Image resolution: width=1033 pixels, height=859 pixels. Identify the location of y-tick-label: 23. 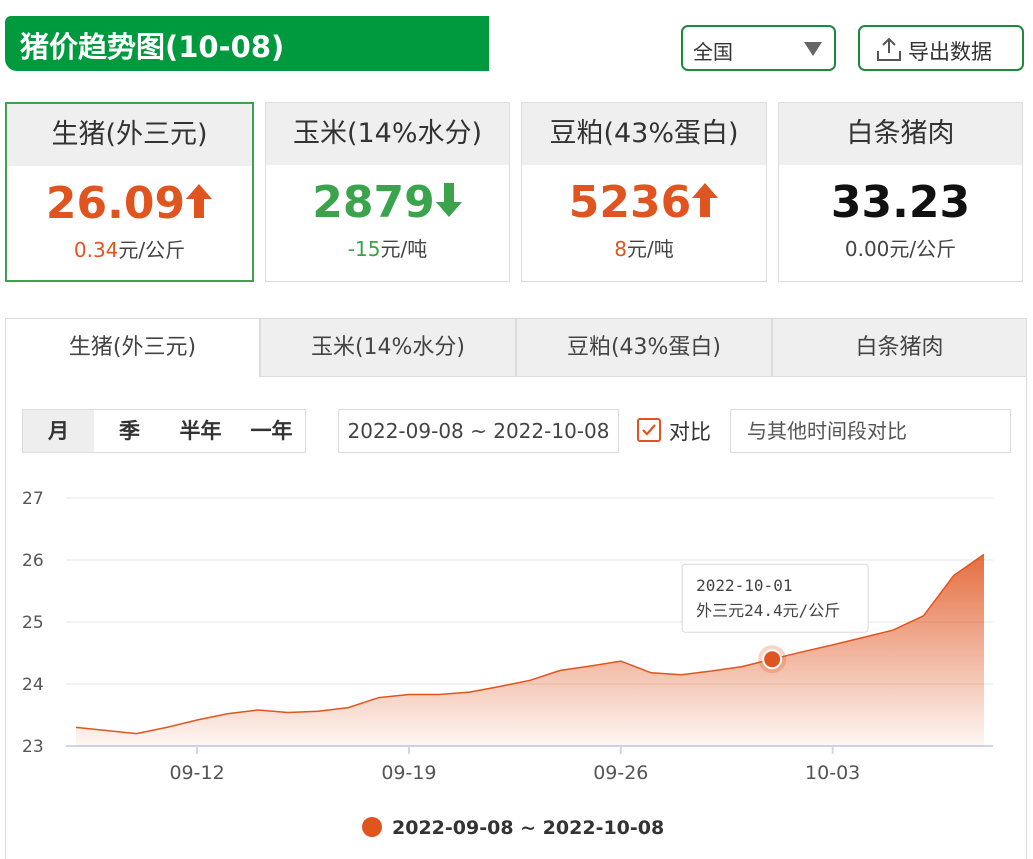
(33, 747).